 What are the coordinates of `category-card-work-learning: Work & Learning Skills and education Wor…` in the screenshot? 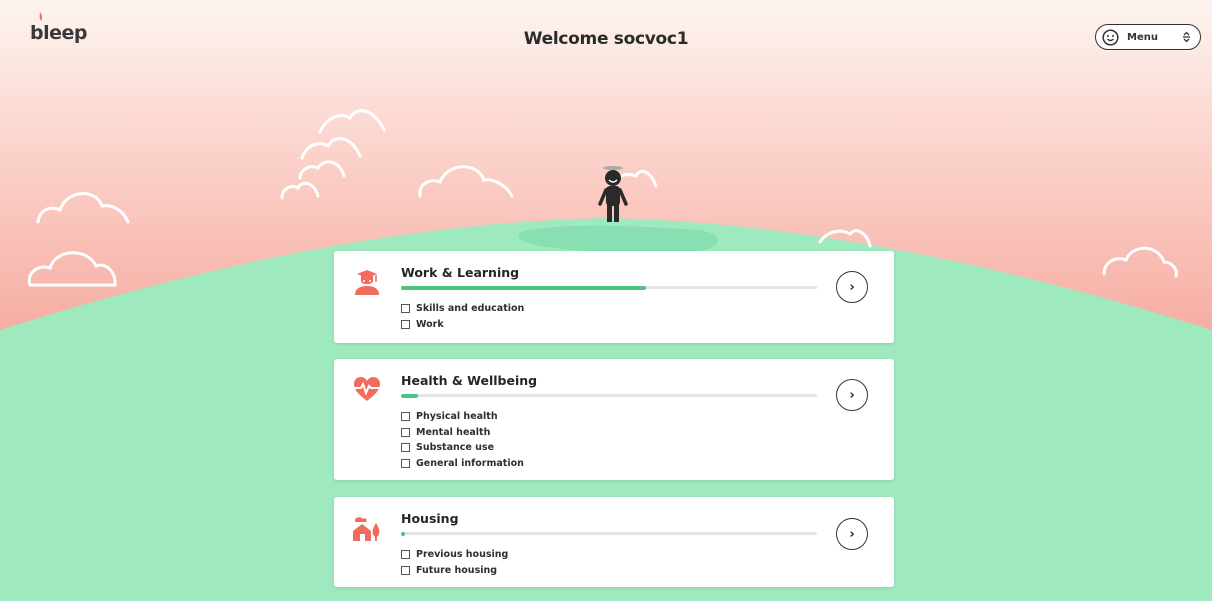 It's located at (614, 297).